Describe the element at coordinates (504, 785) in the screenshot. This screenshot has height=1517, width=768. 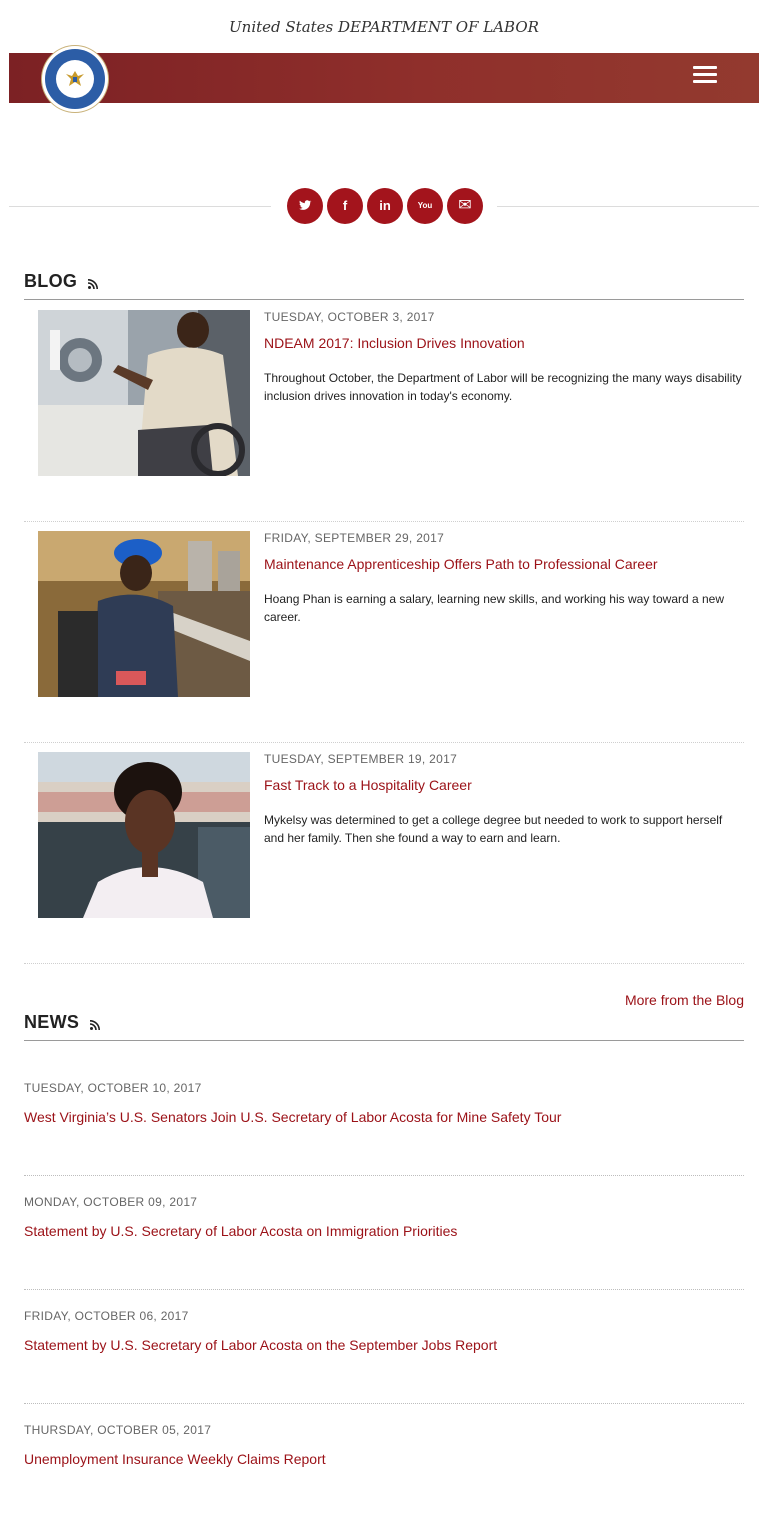
I see `blog-post-title-link: Fast Track to a Hospitality Career` at that location.